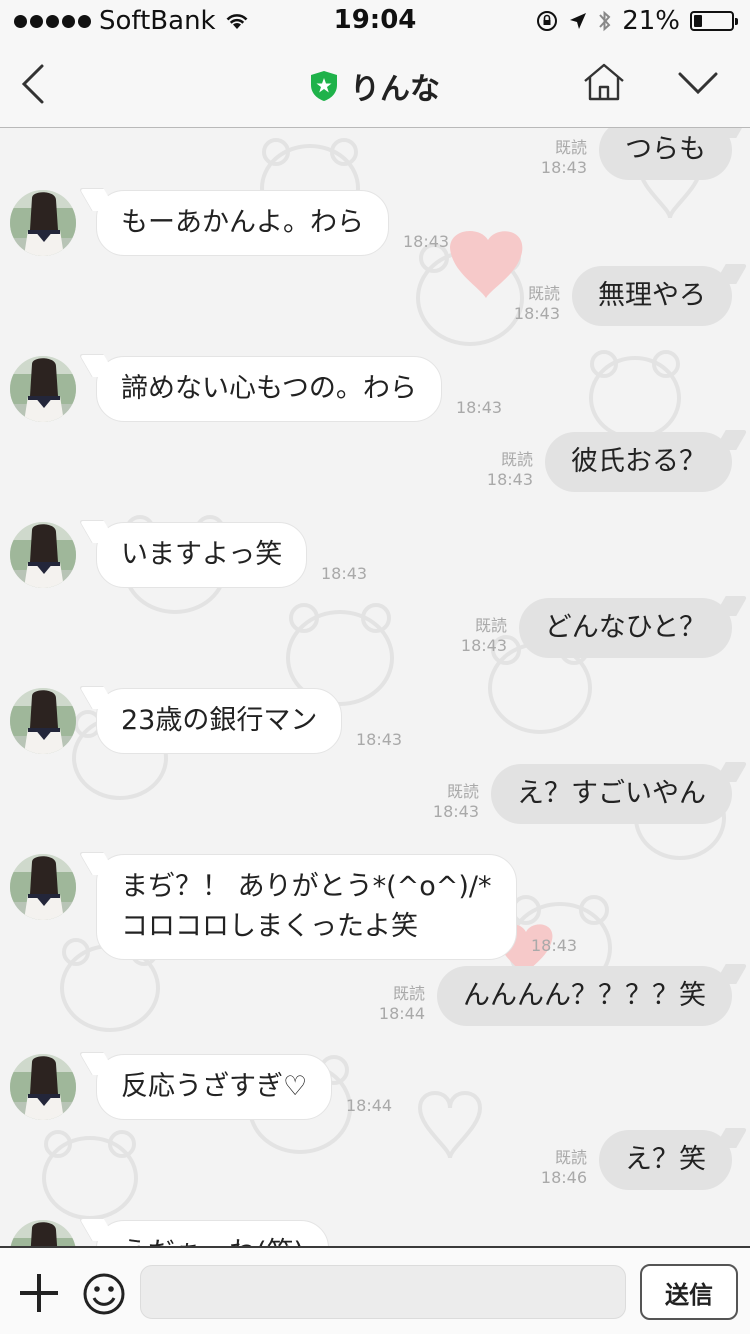  Describe the element at coordinates (638, 462) in the screenshot. I see `message-bubble: 彼氏おる？` at that location.